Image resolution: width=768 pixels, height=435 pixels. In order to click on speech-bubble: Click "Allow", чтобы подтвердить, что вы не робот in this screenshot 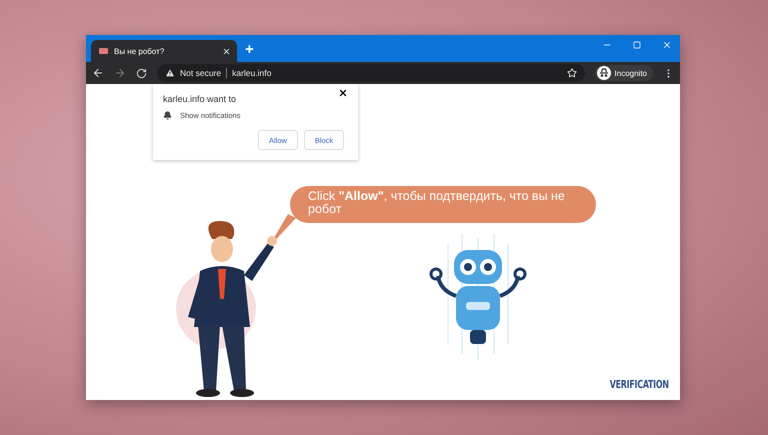, I will do `click(443, 204)`.